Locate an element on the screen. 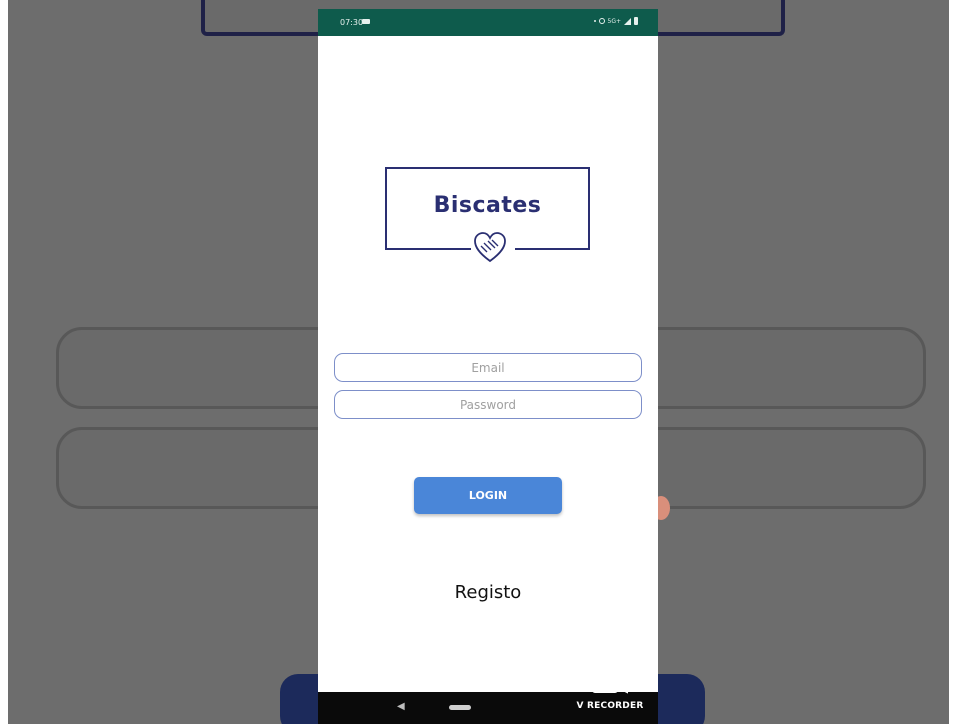 The width and height of the screenshot is (957, 724). register-link: Registo is located at coordinates (488, 592).